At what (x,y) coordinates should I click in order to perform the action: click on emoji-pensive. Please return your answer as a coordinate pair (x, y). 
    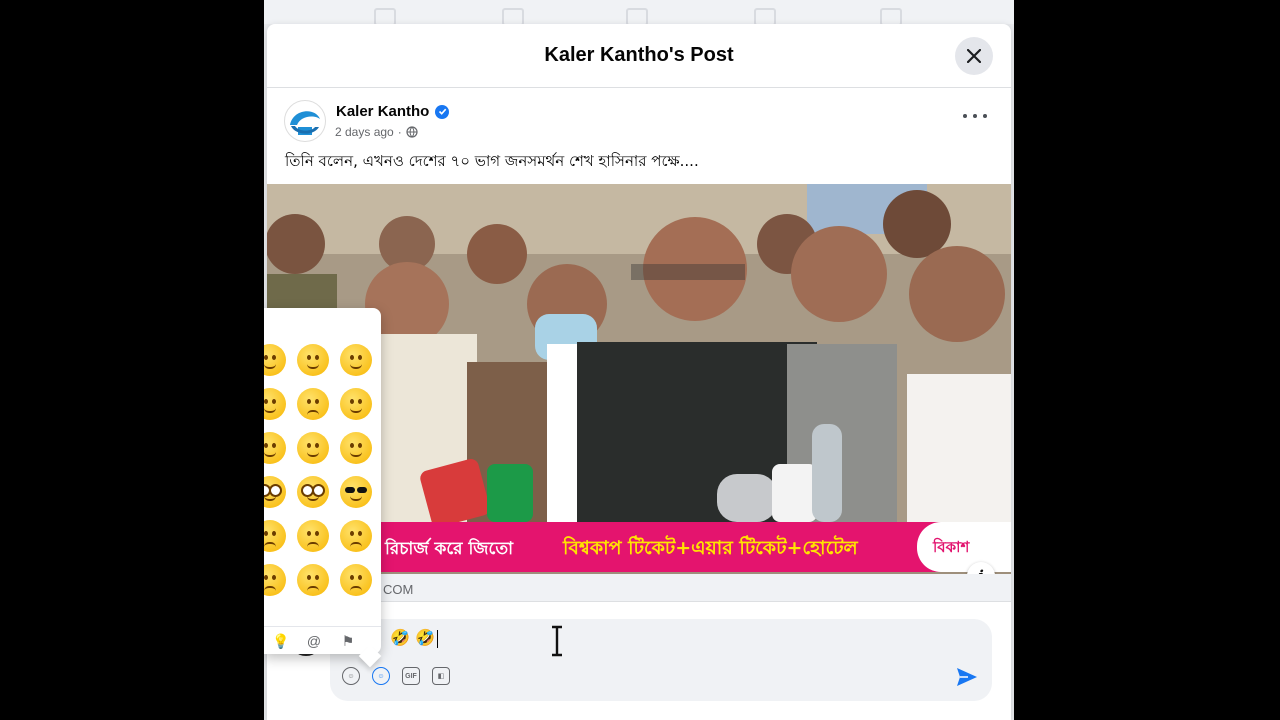
    Looking at the image, I should click on (312, 536).